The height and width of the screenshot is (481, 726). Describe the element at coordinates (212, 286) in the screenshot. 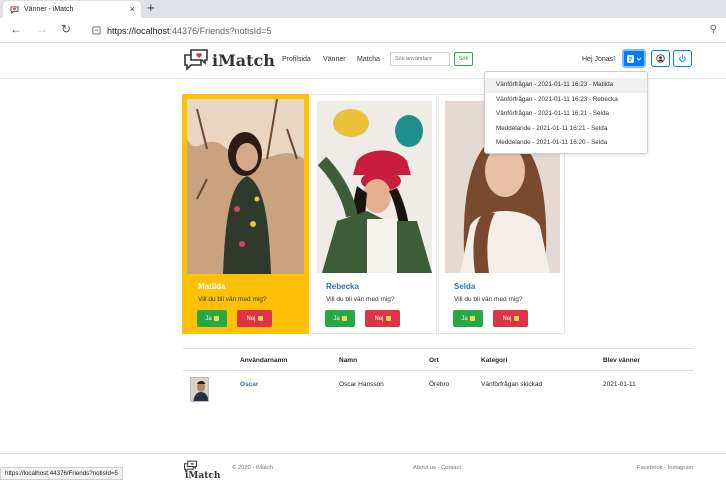

I see `friend-name: Matilda` at that location.